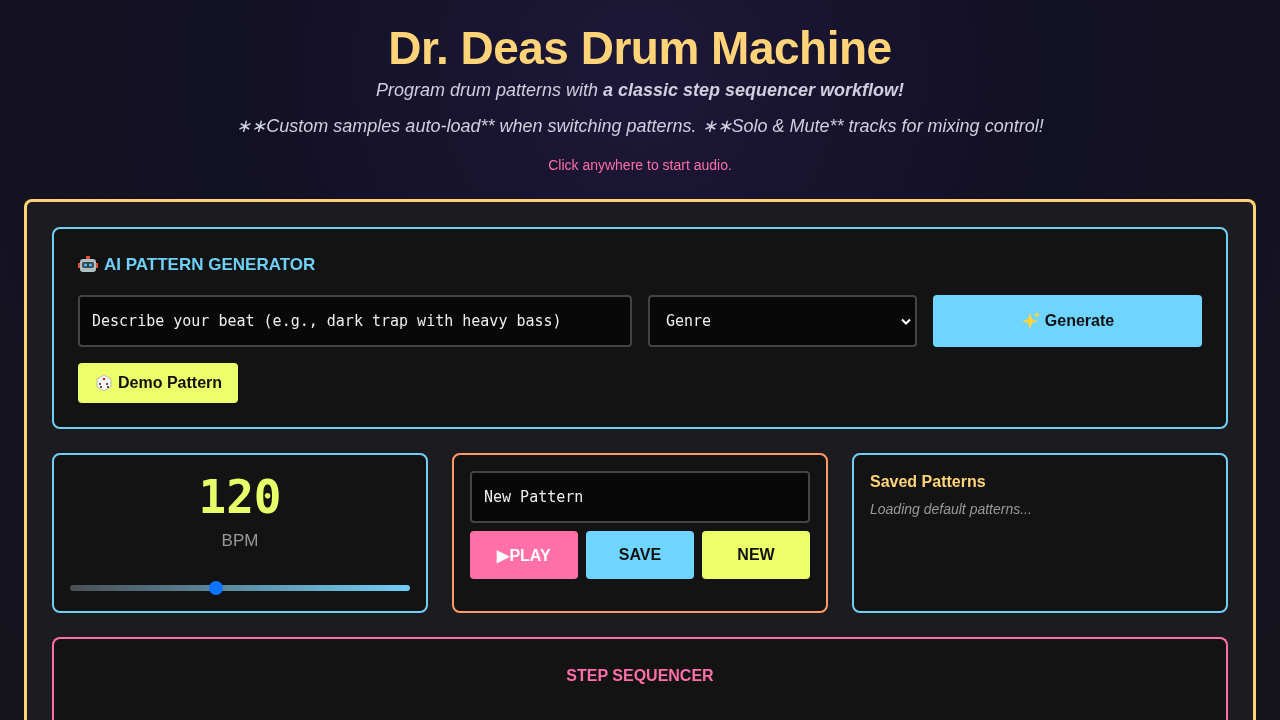  What do you see at coordinates (782, 321) in the screenshot?
I see `genre-select: Genre` at bounding box center [782, 321].